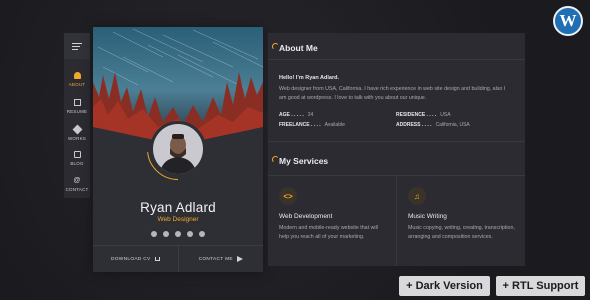 The width and height of the screenshot is (590, 300). What do you see at coordinates (157, 259) in the screenshot?
I see `download-icon` at bounding box center [157, 259].